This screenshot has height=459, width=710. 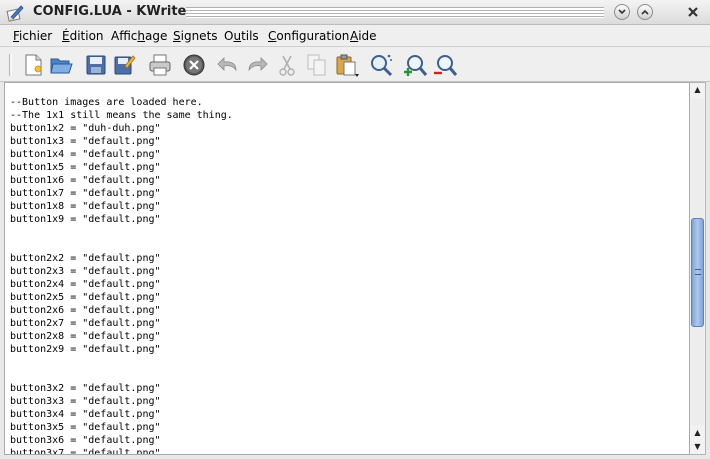 What do you see at coordinates (85, 128) in the screenshot?
I see `code-line: button1x2 = "duh-duh.png"` at bounding box center [85, 128].